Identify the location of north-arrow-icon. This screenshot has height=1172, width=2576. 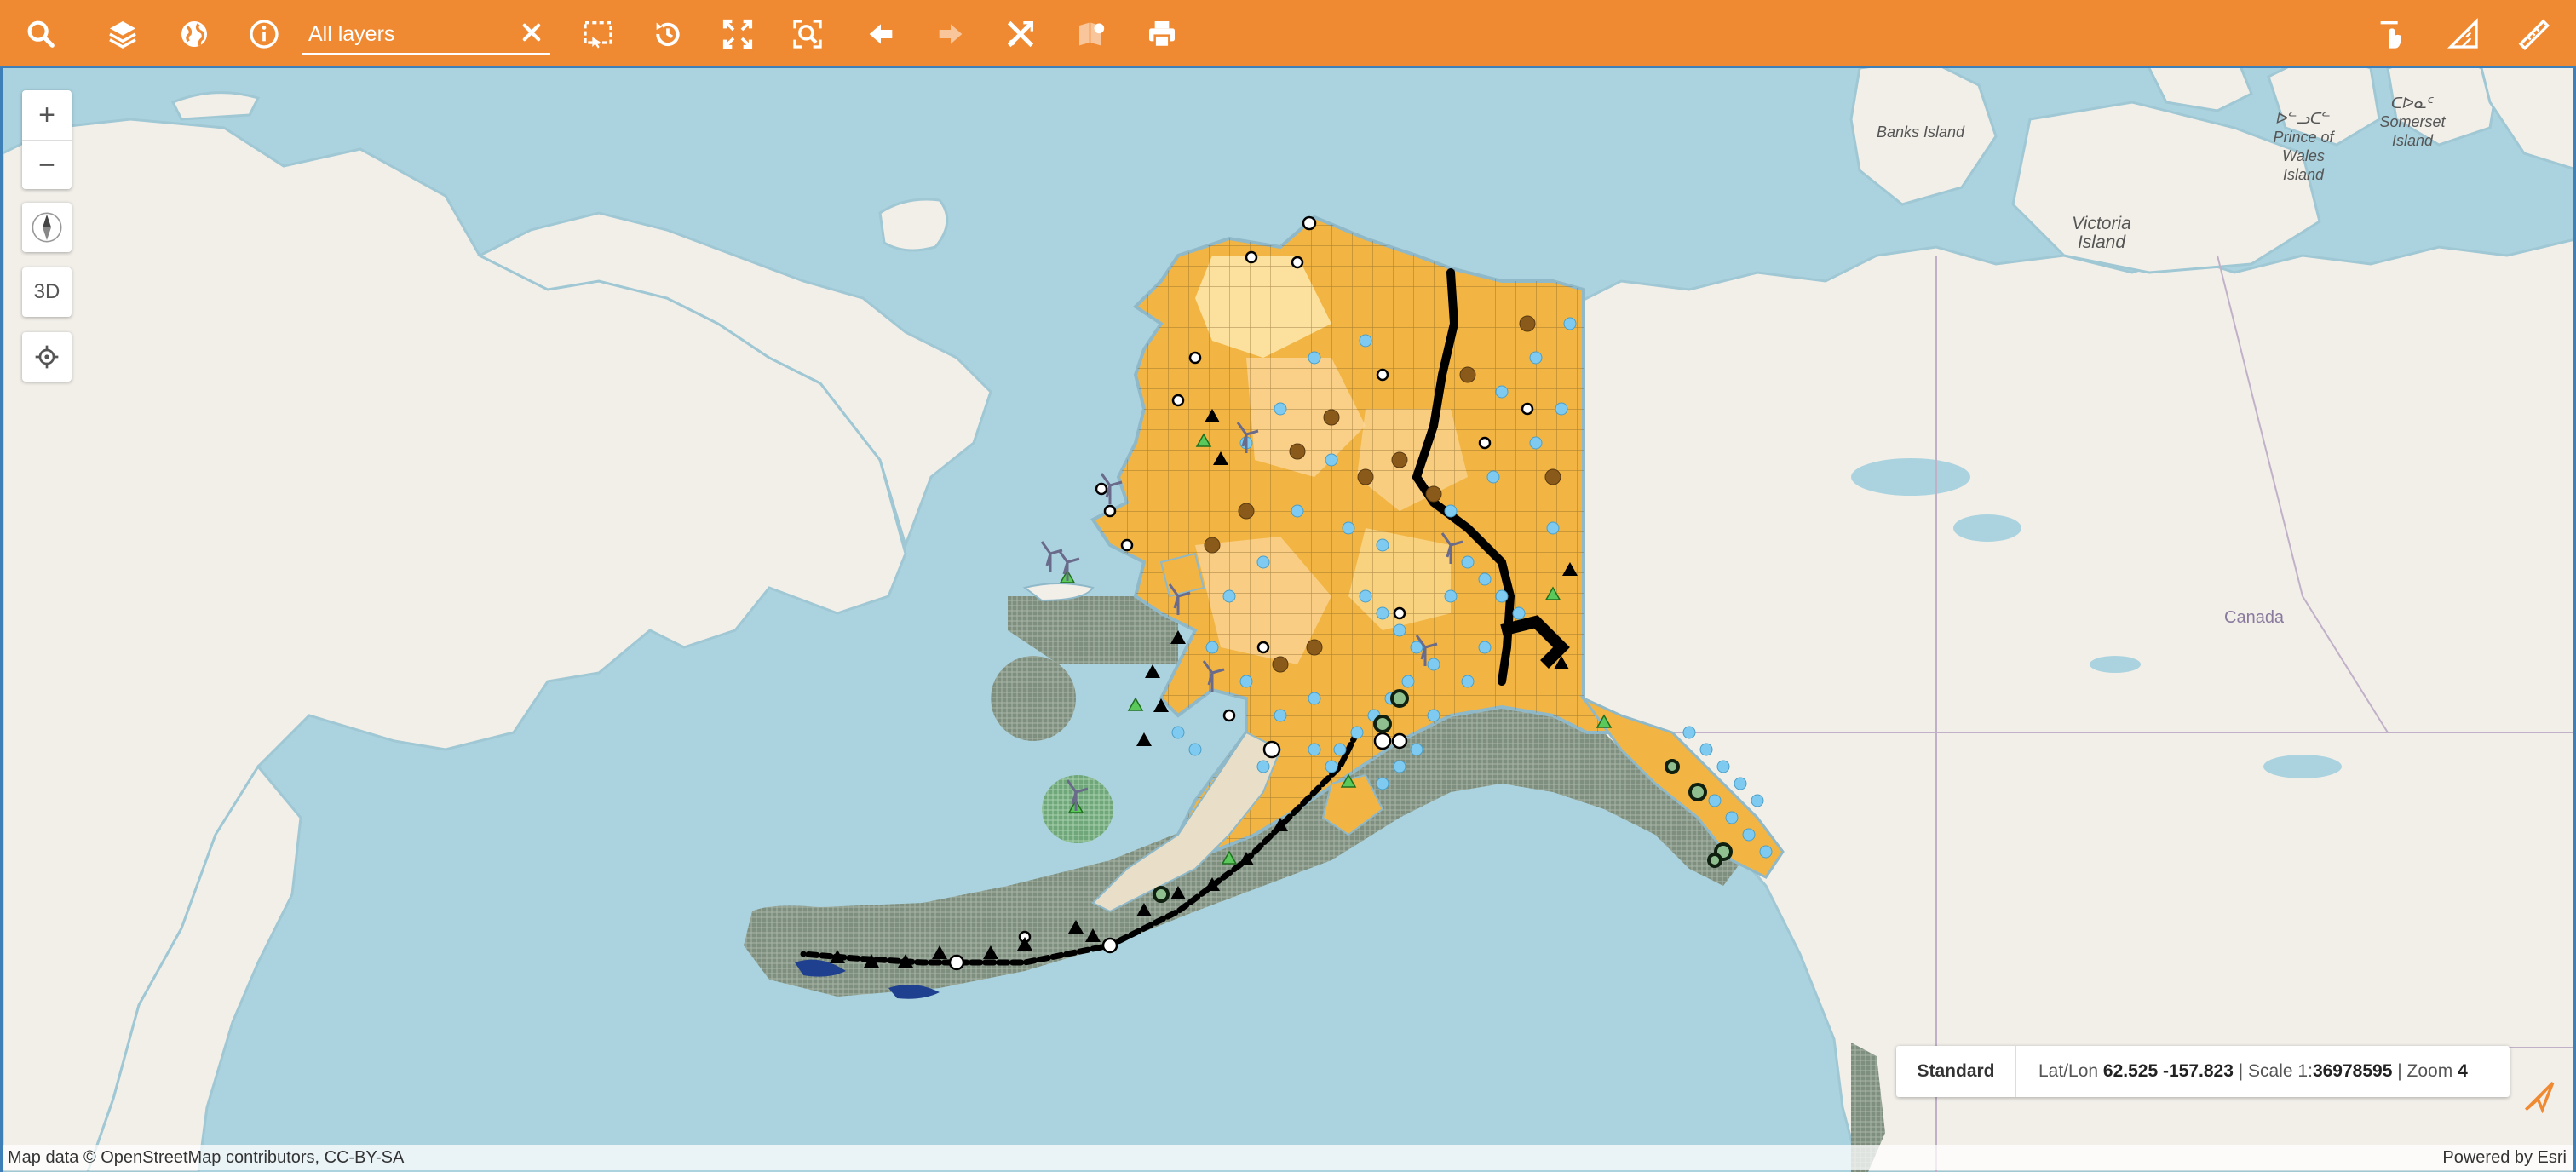
(2540, 1098).